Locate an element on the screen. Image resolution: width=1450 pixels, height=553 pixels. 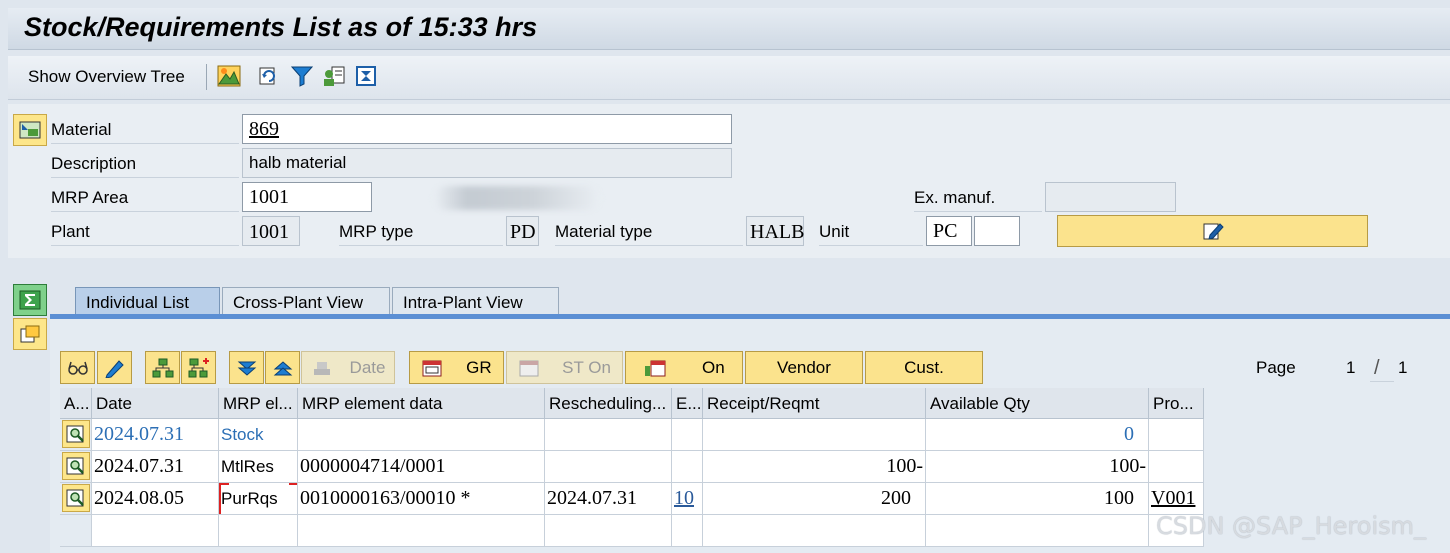
cust-button: Cust. is located at coordinates (924, 367).